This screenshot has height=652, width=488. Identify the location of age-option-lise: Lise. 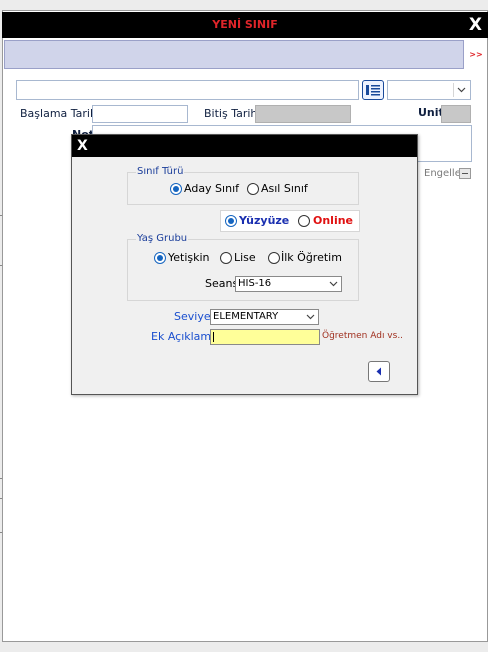
(245, 257).